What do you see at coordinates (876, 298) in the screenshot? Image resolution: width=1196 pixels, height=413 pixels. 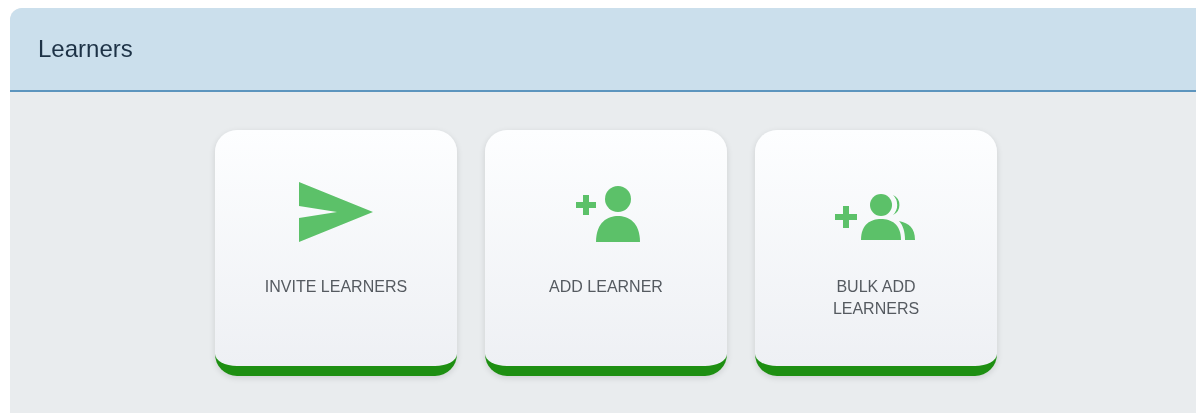 I see `action-label: BULK ADD LEARNERS` at bounding box center [876, 298].